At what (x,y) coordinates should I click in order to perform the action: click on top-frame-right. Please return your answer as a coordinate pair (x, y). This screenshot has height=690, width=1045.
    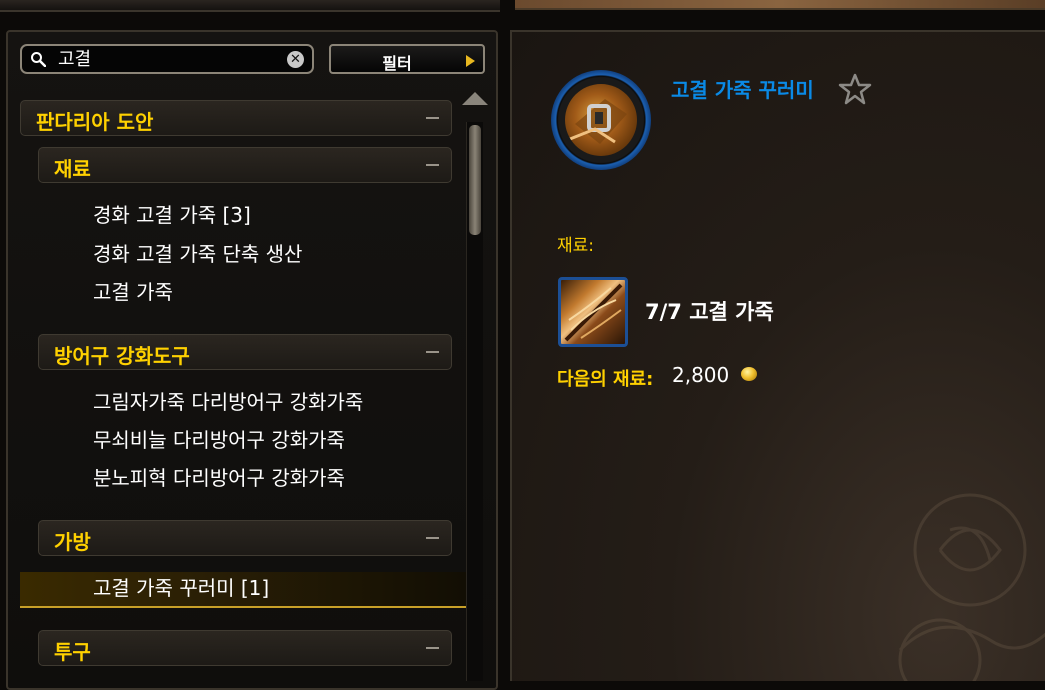
    Looking at the image, I should click on (780, 5).